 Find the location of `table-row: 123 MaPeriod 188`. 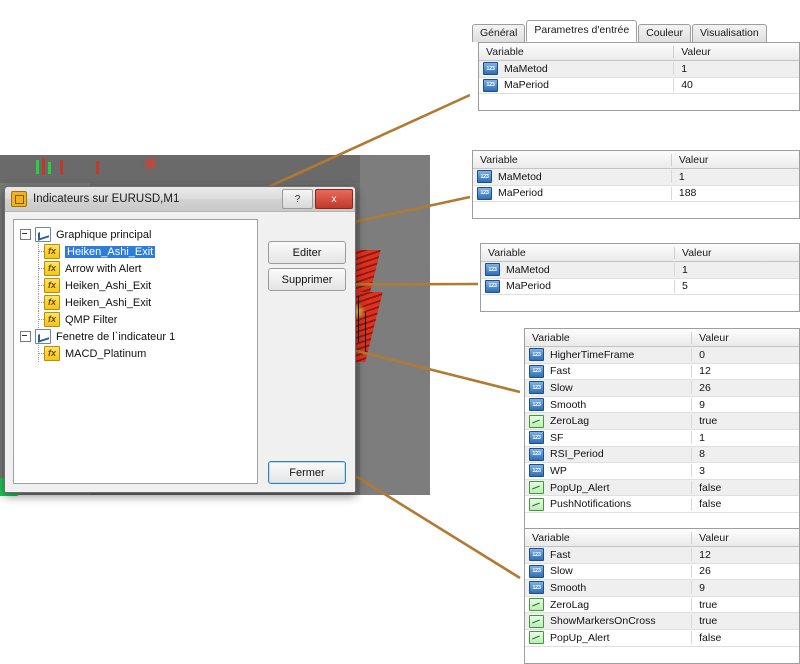

table-row: 123 MaPeriod 188 is located at coordinates (636, 194).